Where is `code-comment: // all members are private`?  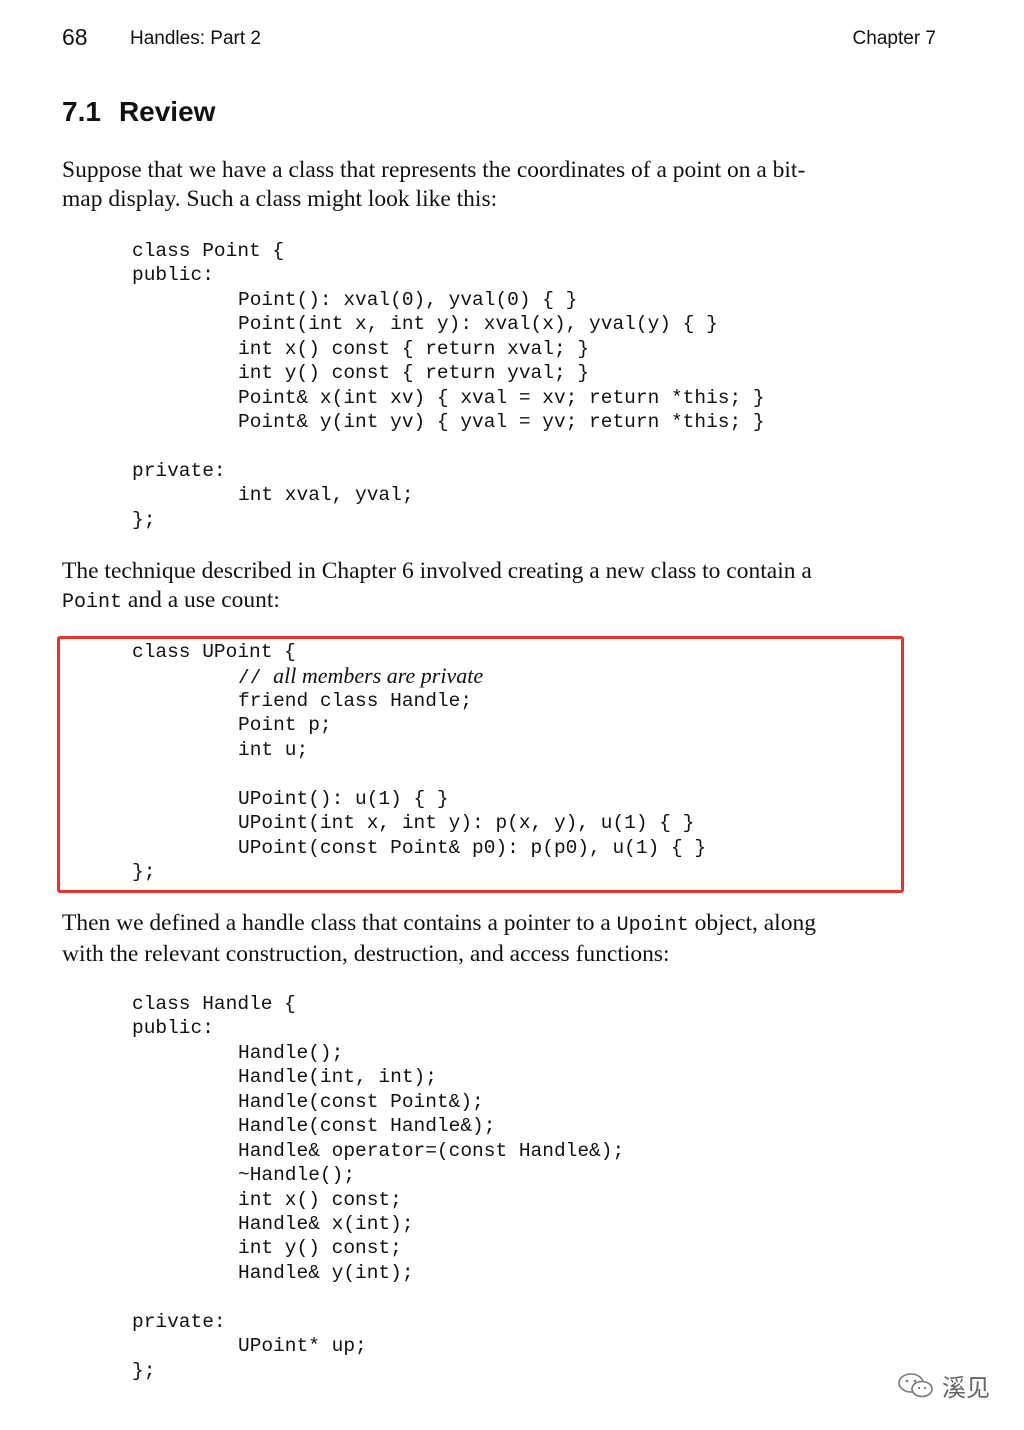 code-comment: // all members are private is located at coordinates (361, 676).